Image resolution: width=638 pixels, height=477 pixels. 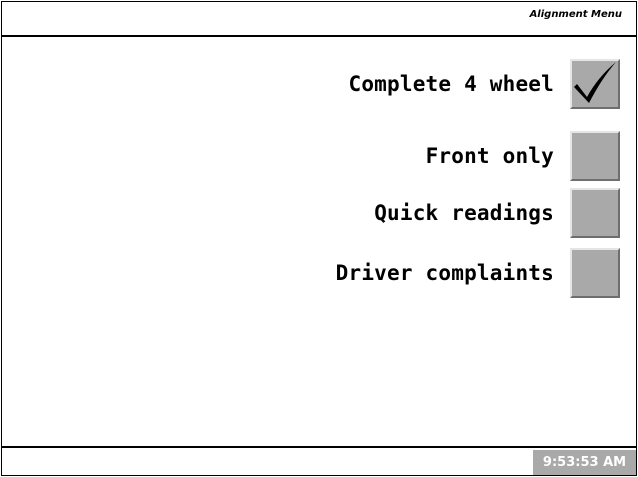 What do you see at coordinates (319, 460) in the screenshot?
I see `status-bar: 9:53:53 AM` at bounding box center [319, 460].